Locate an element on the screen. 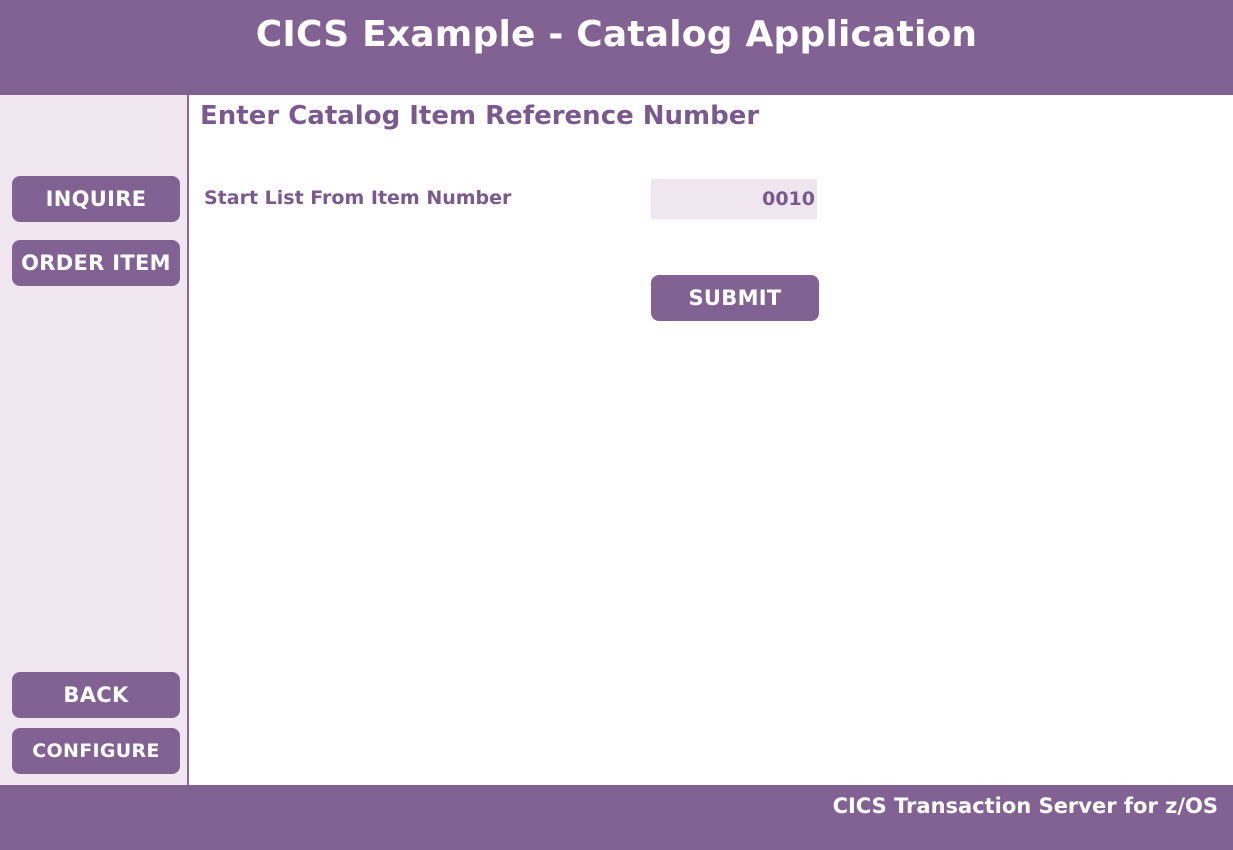 Image resolution: width=1233 pixels, height=850 pixels. app-title: CICS Example - Catalog Application is located at coordinates (616, 34).